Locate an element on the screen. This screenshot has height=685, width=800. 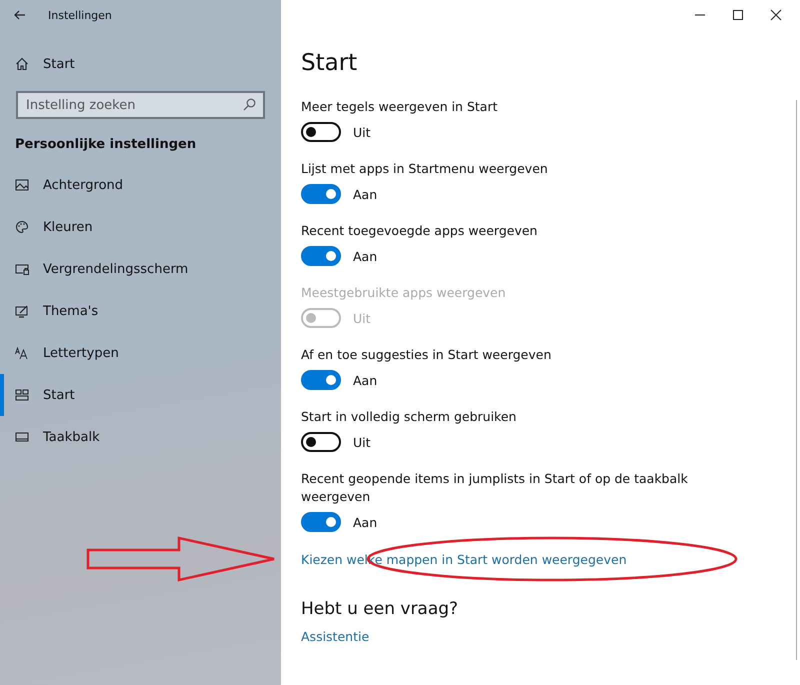
setting-label: Recent geopende items in jumplists in Start of op de taakbalk weergeven is located at coordinates (495, 488).